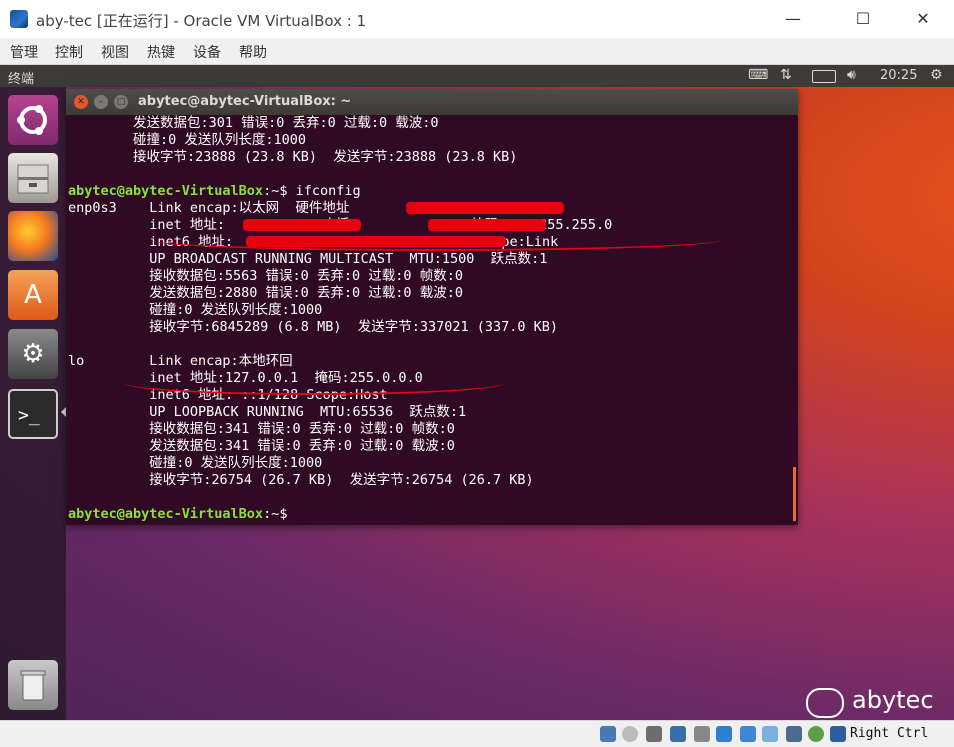  What do you see at coordinates (485, 208) in the screenshot?
I see `redaction-mark` at bounding box center [485, 208].